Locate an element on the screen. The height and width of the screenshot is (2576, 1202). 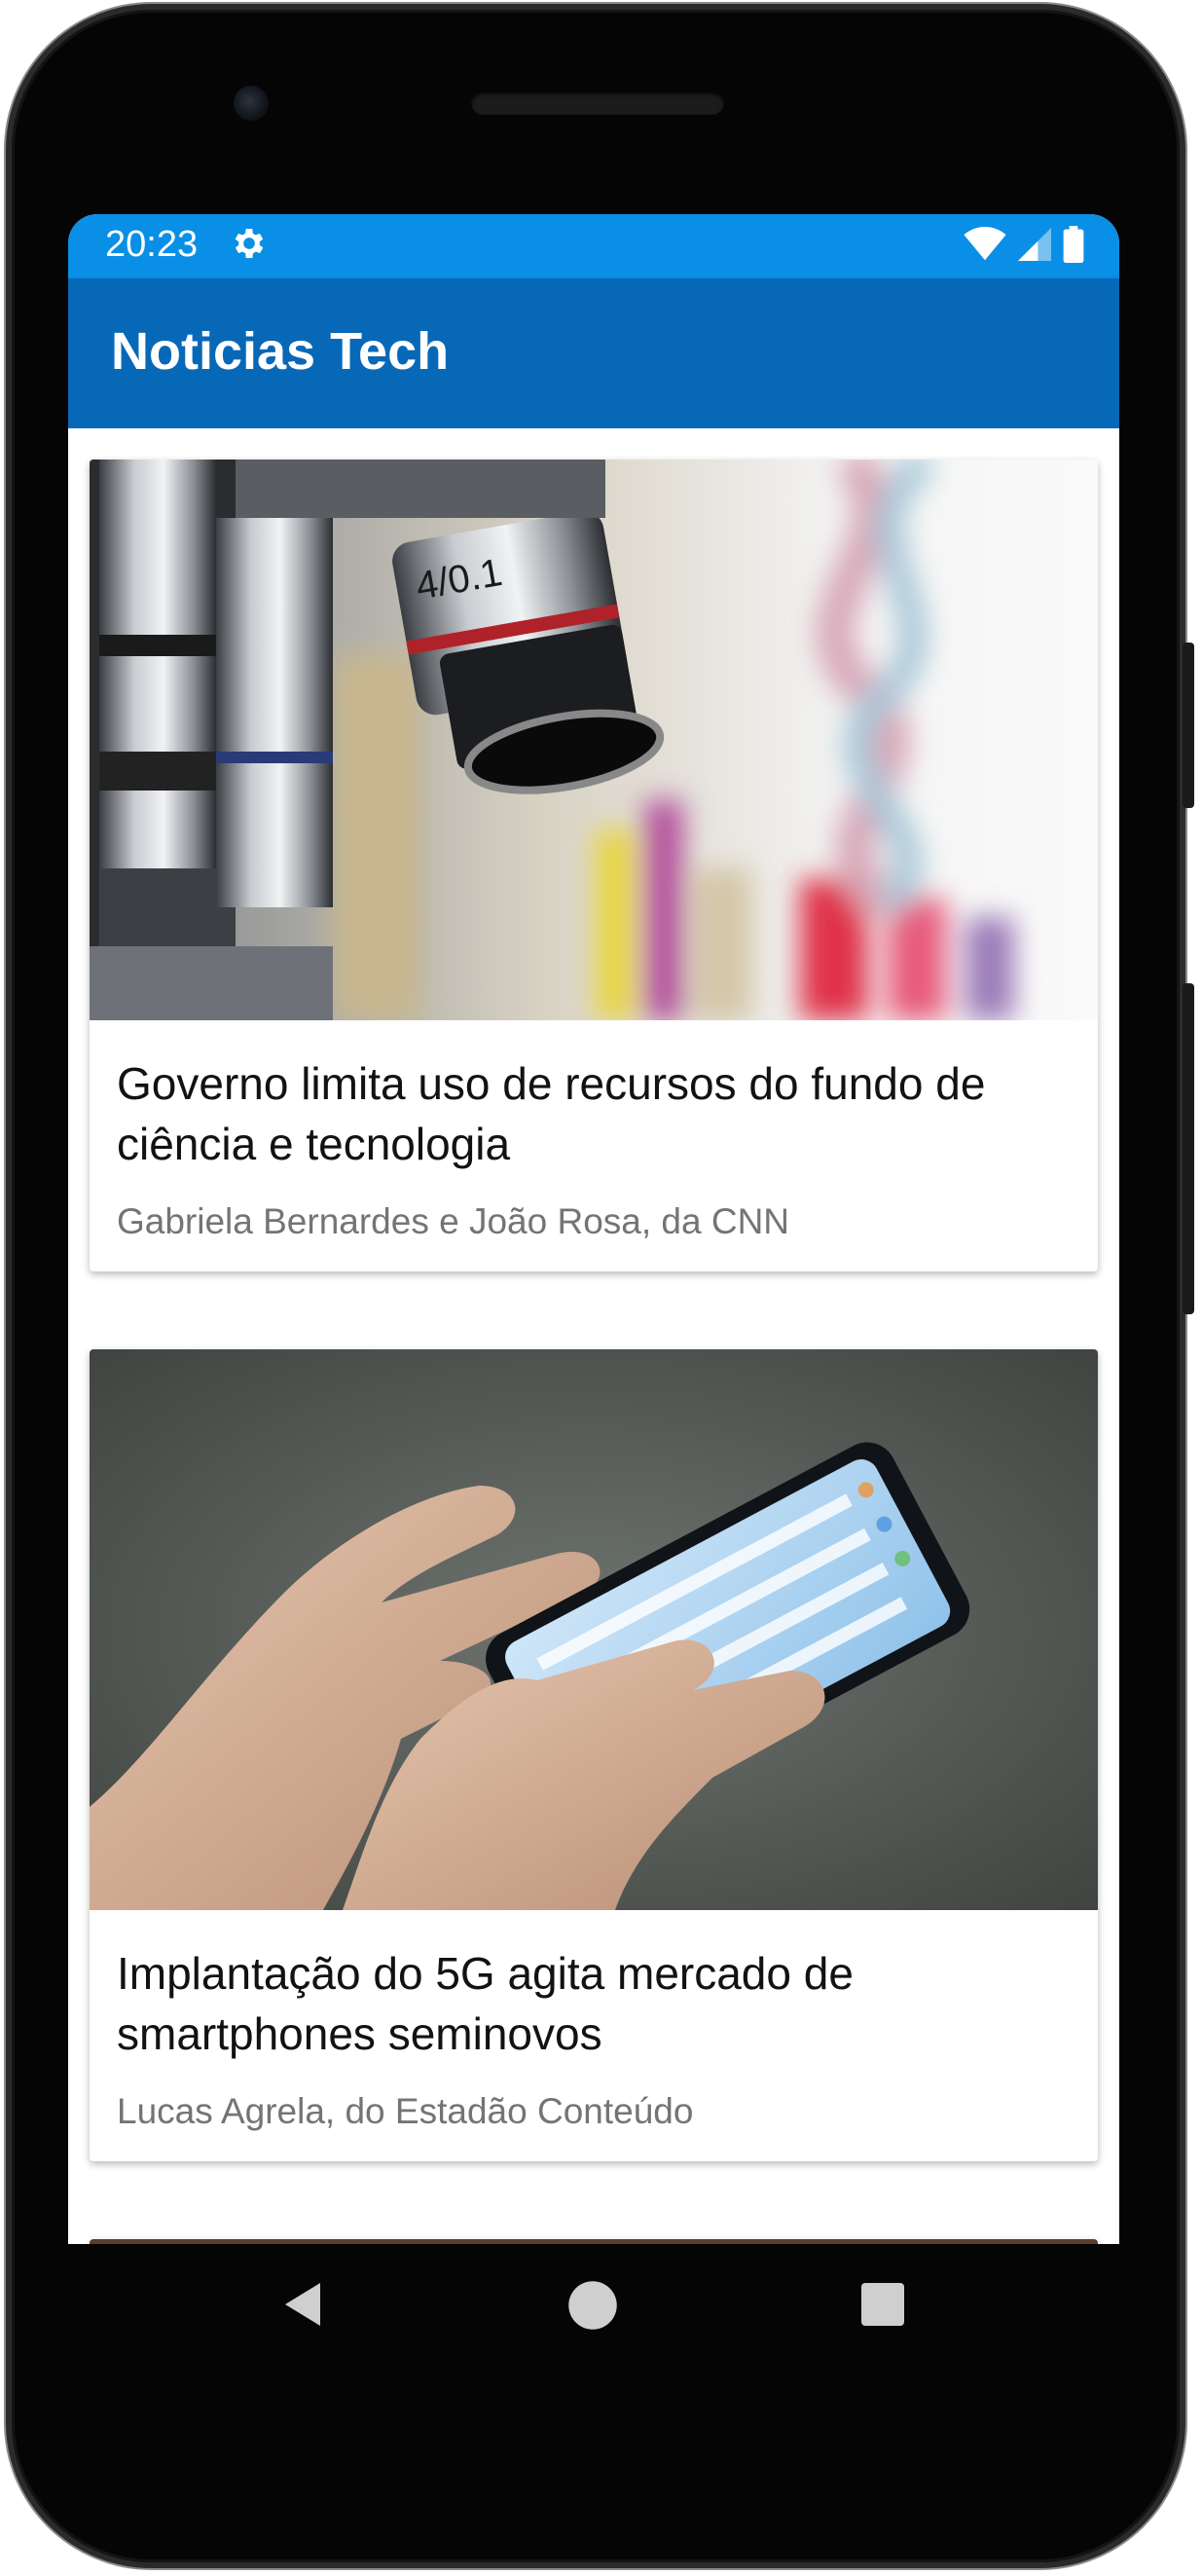
status-time: 20:23 is located at coordinates (152, 244).